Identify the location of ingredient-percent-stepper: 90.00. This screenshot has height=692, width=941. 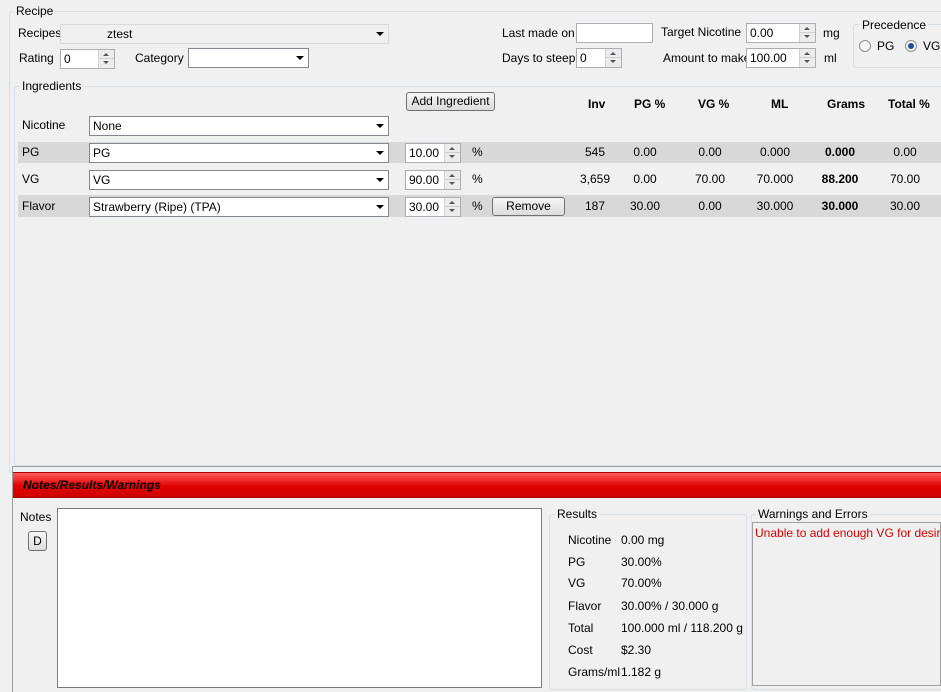
(433, 180).